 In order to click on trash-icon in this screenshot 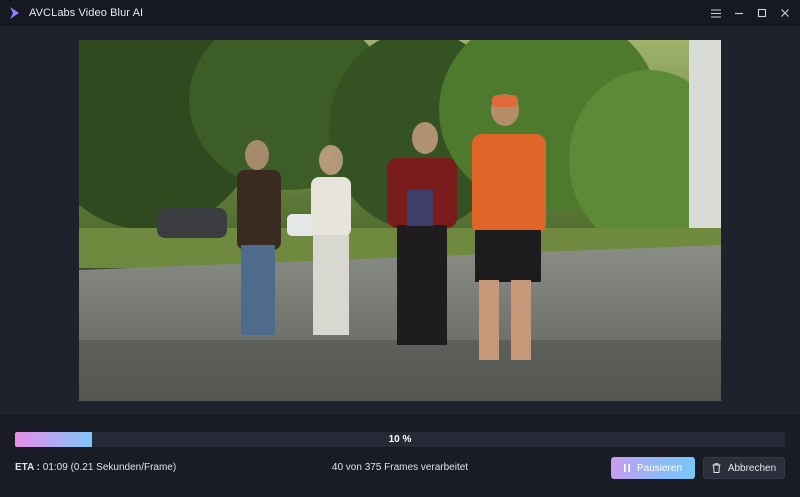, I will do `click(716, 468)`.